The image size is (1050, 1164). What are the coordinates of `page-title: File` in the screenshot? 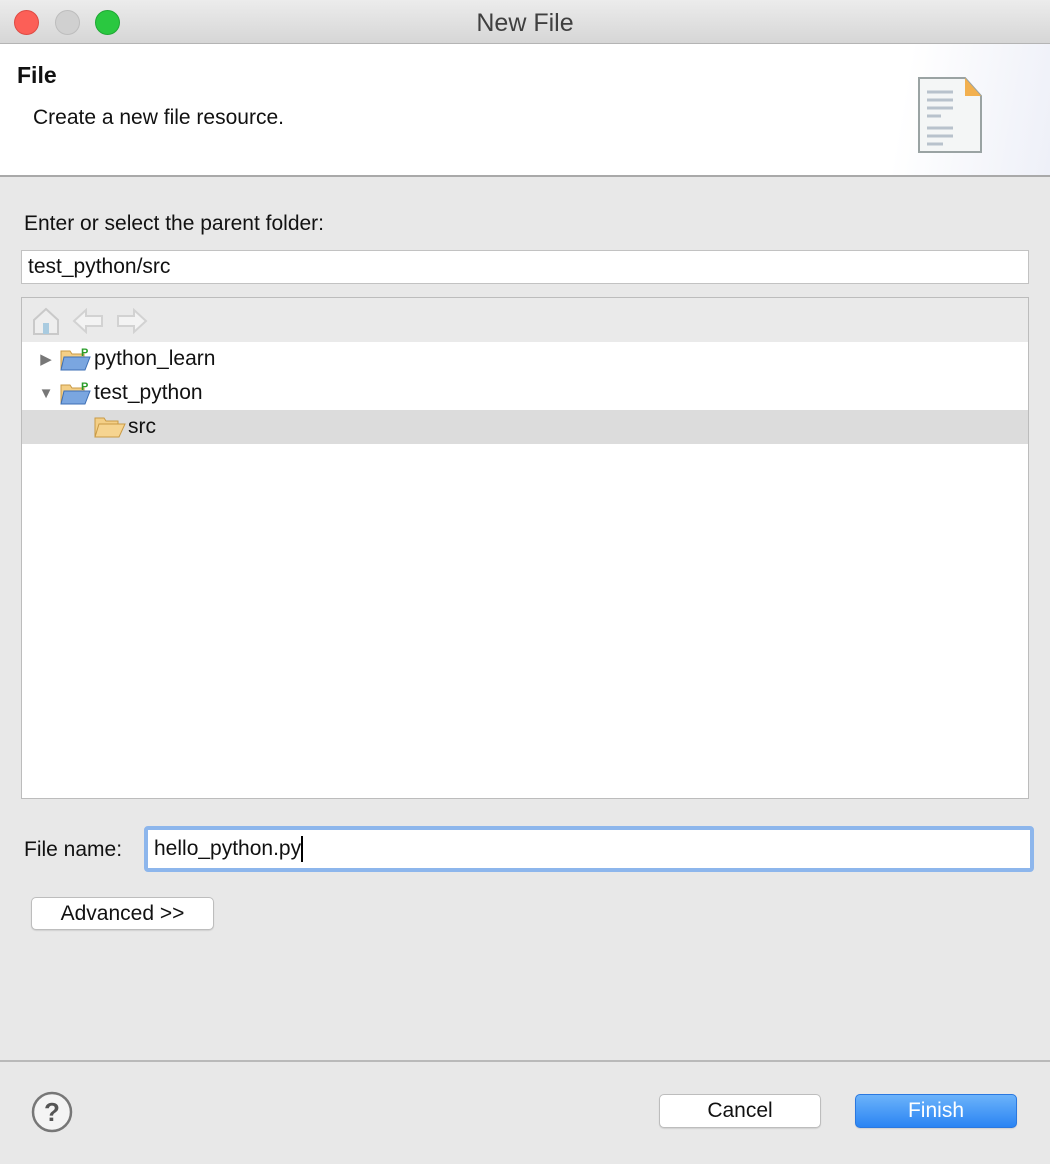 It's located at (37, 75).